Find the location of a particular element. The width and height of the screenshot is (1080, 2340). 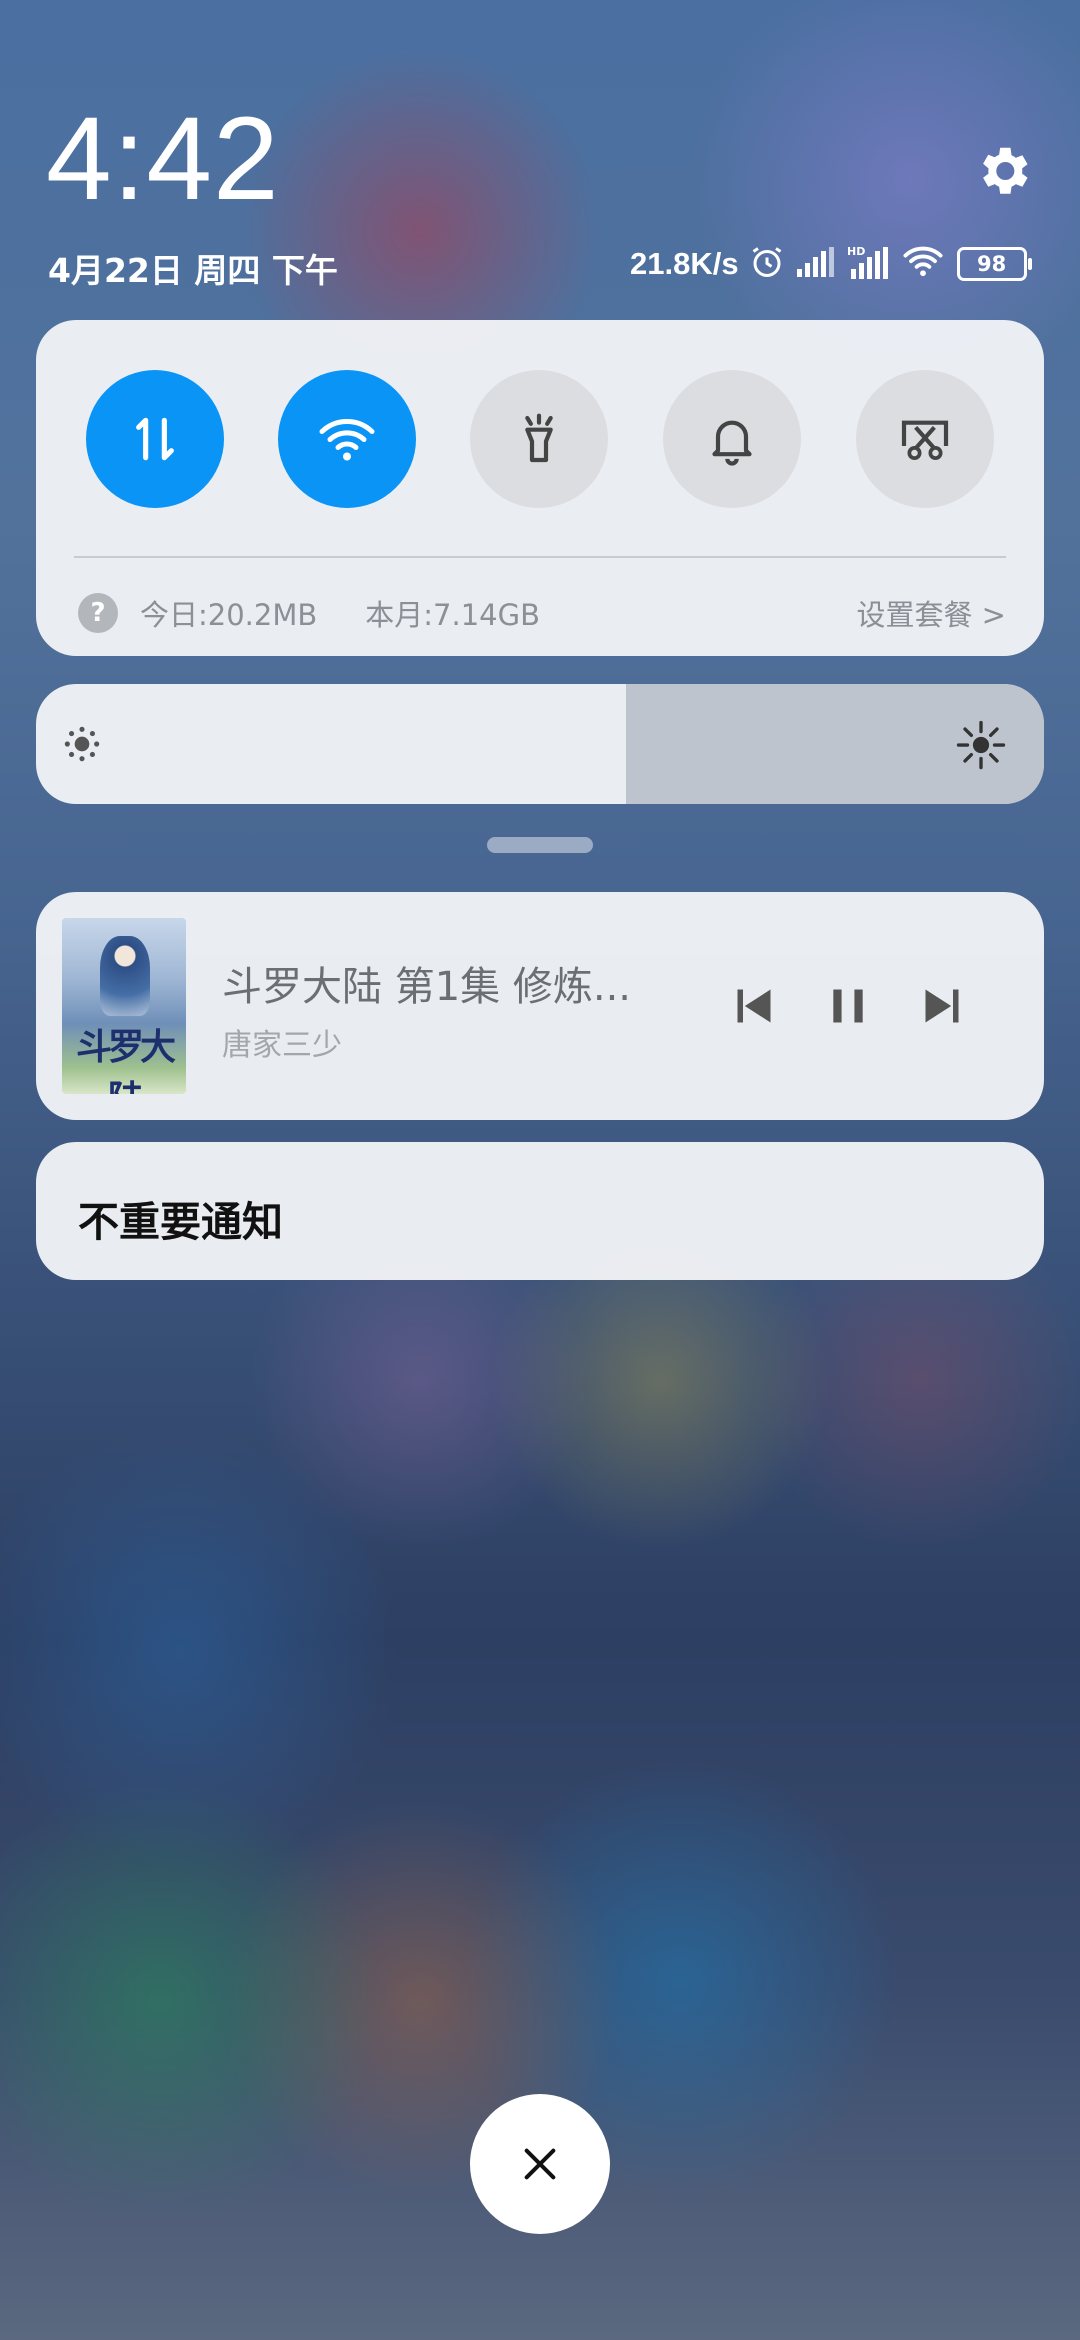

wifi-icon is located at coordinates (347, 440).